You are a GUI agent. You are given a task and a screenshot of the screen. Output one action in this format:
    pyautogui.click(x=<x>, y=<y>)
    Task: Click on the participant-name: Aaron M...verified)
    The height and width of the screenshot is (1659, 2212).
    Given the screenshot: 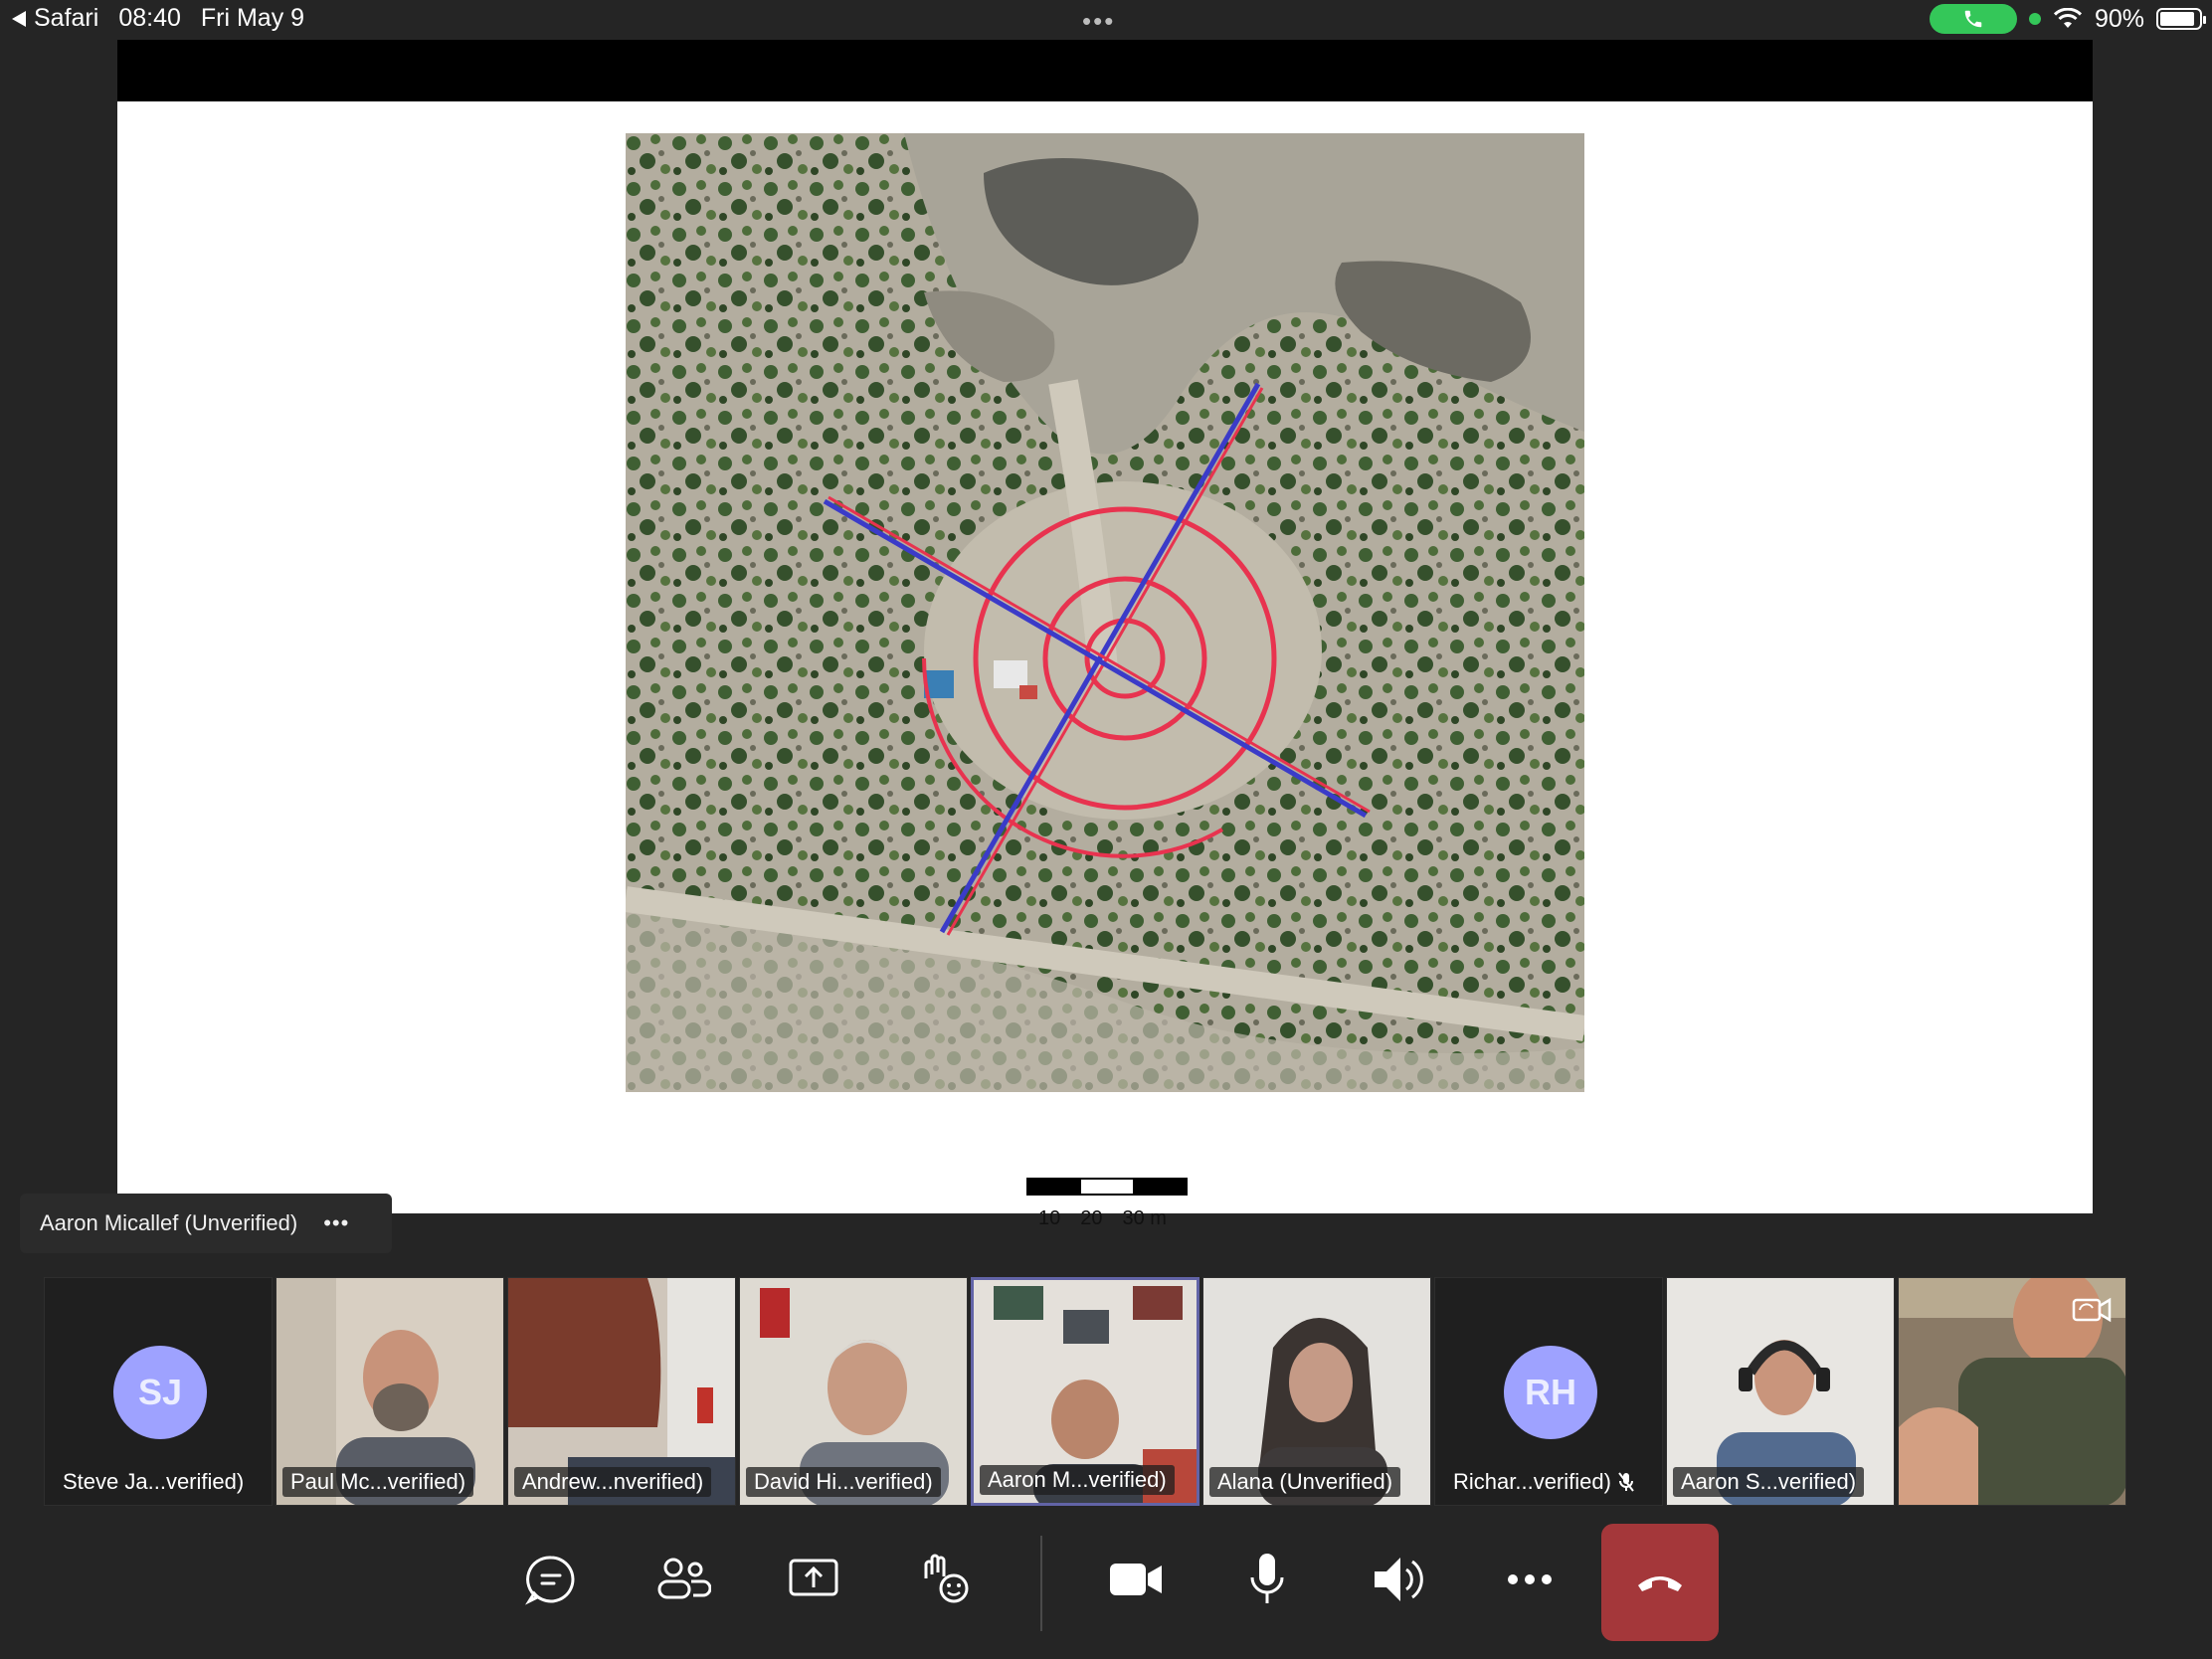 What is the action you would take?
    pyautogui.click(x=1077, y=1480)
    